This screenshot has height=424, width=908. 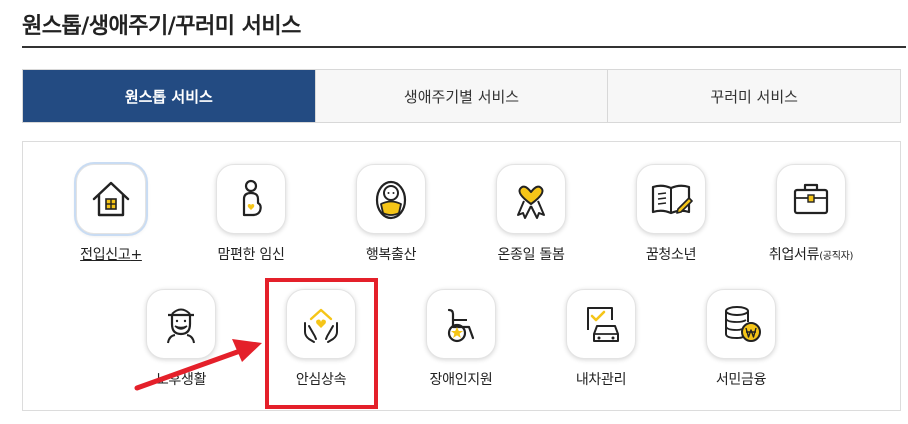 I want to click on tab-lifecycle: 생애주기별 서비스, so click(x=461, y=96).